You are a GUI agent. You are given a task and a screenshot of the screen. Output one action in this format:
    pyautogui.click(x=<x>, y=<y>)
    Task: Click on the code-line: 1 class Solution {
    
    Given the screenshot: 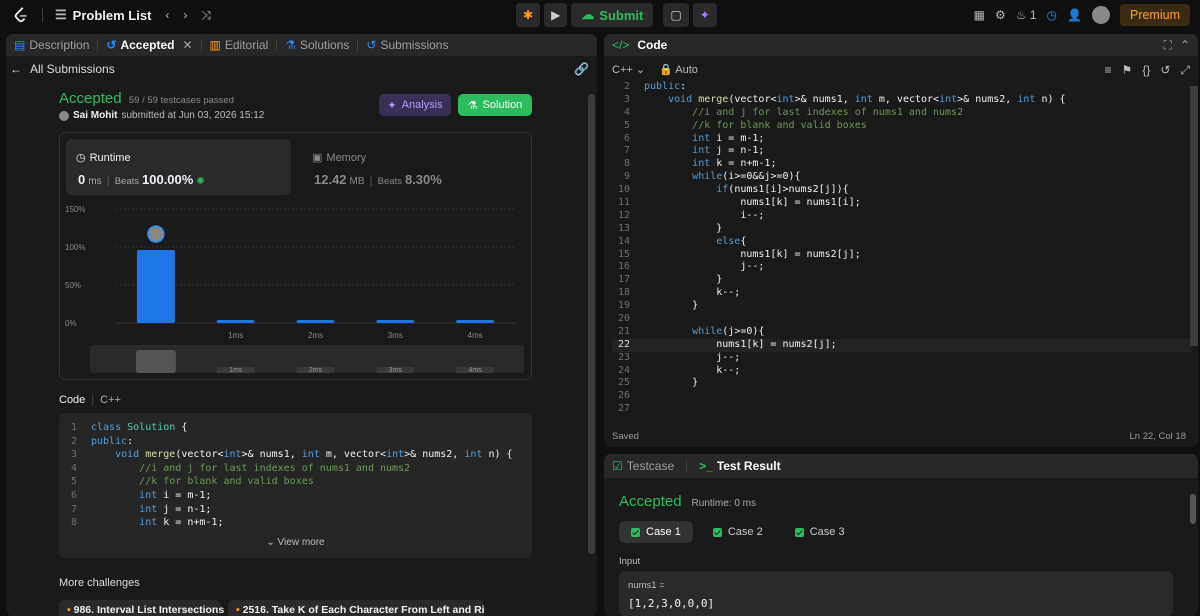 What is the action you would take?
    pyautogui.click(x=129, y=427)
    